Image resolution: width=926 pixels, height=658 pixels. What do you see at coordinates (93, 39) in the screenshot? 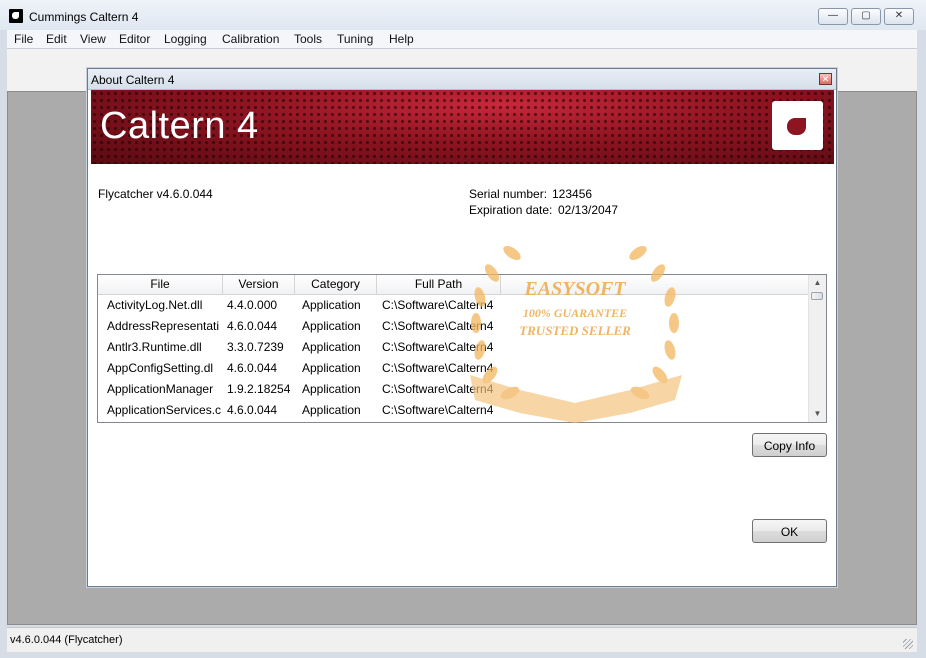
I see `menu-view: View` at bounding box center [93, 39].